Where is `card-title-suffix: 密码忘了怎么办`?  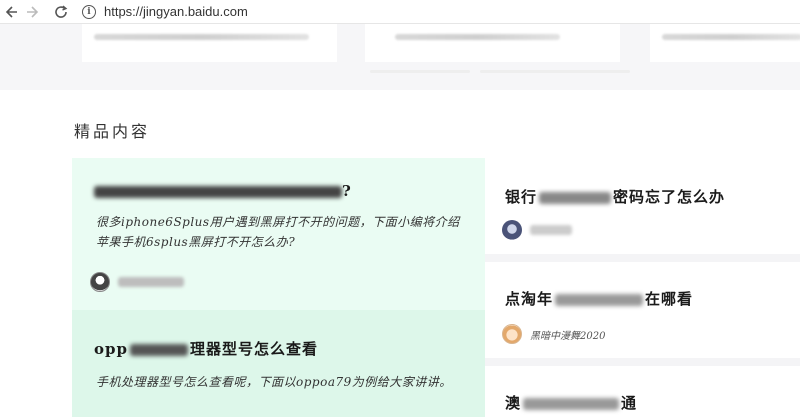
card-title-suffix: 密码忘了怎么办 is located at coordinates (669, 197).